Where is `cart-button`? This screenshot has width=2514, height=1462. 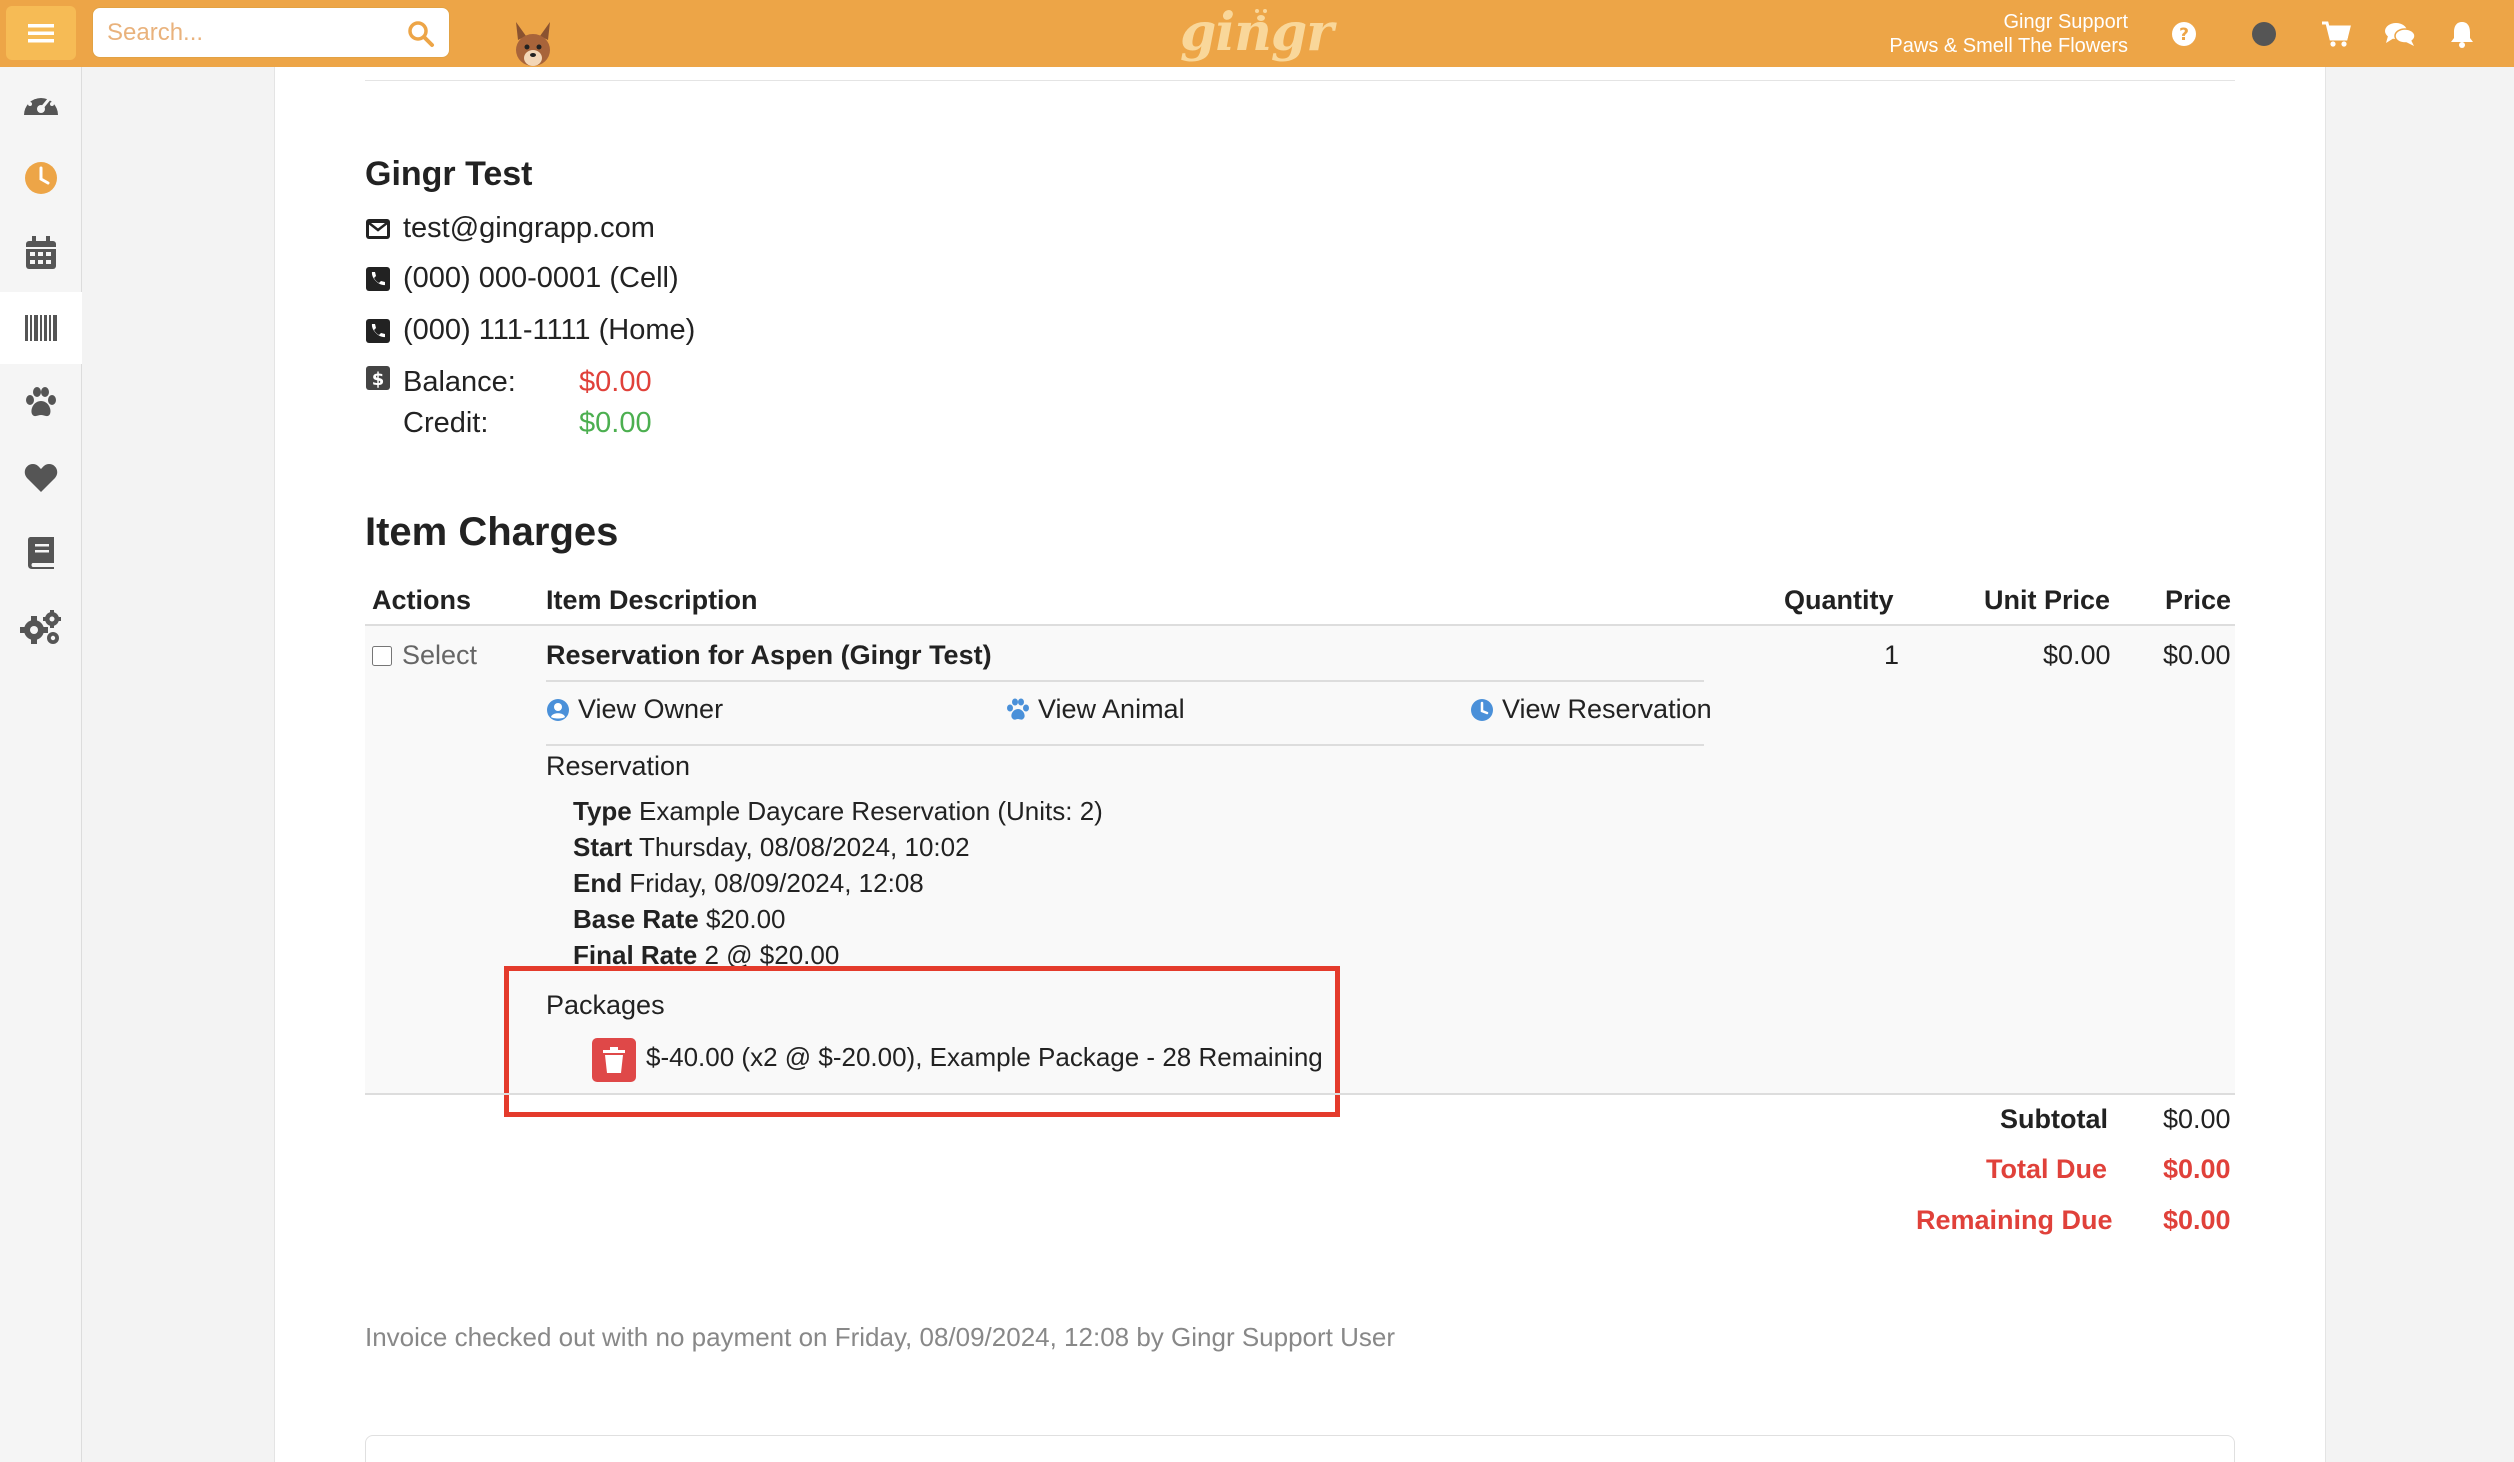 cart-button is located at coordinates (2336, 34).